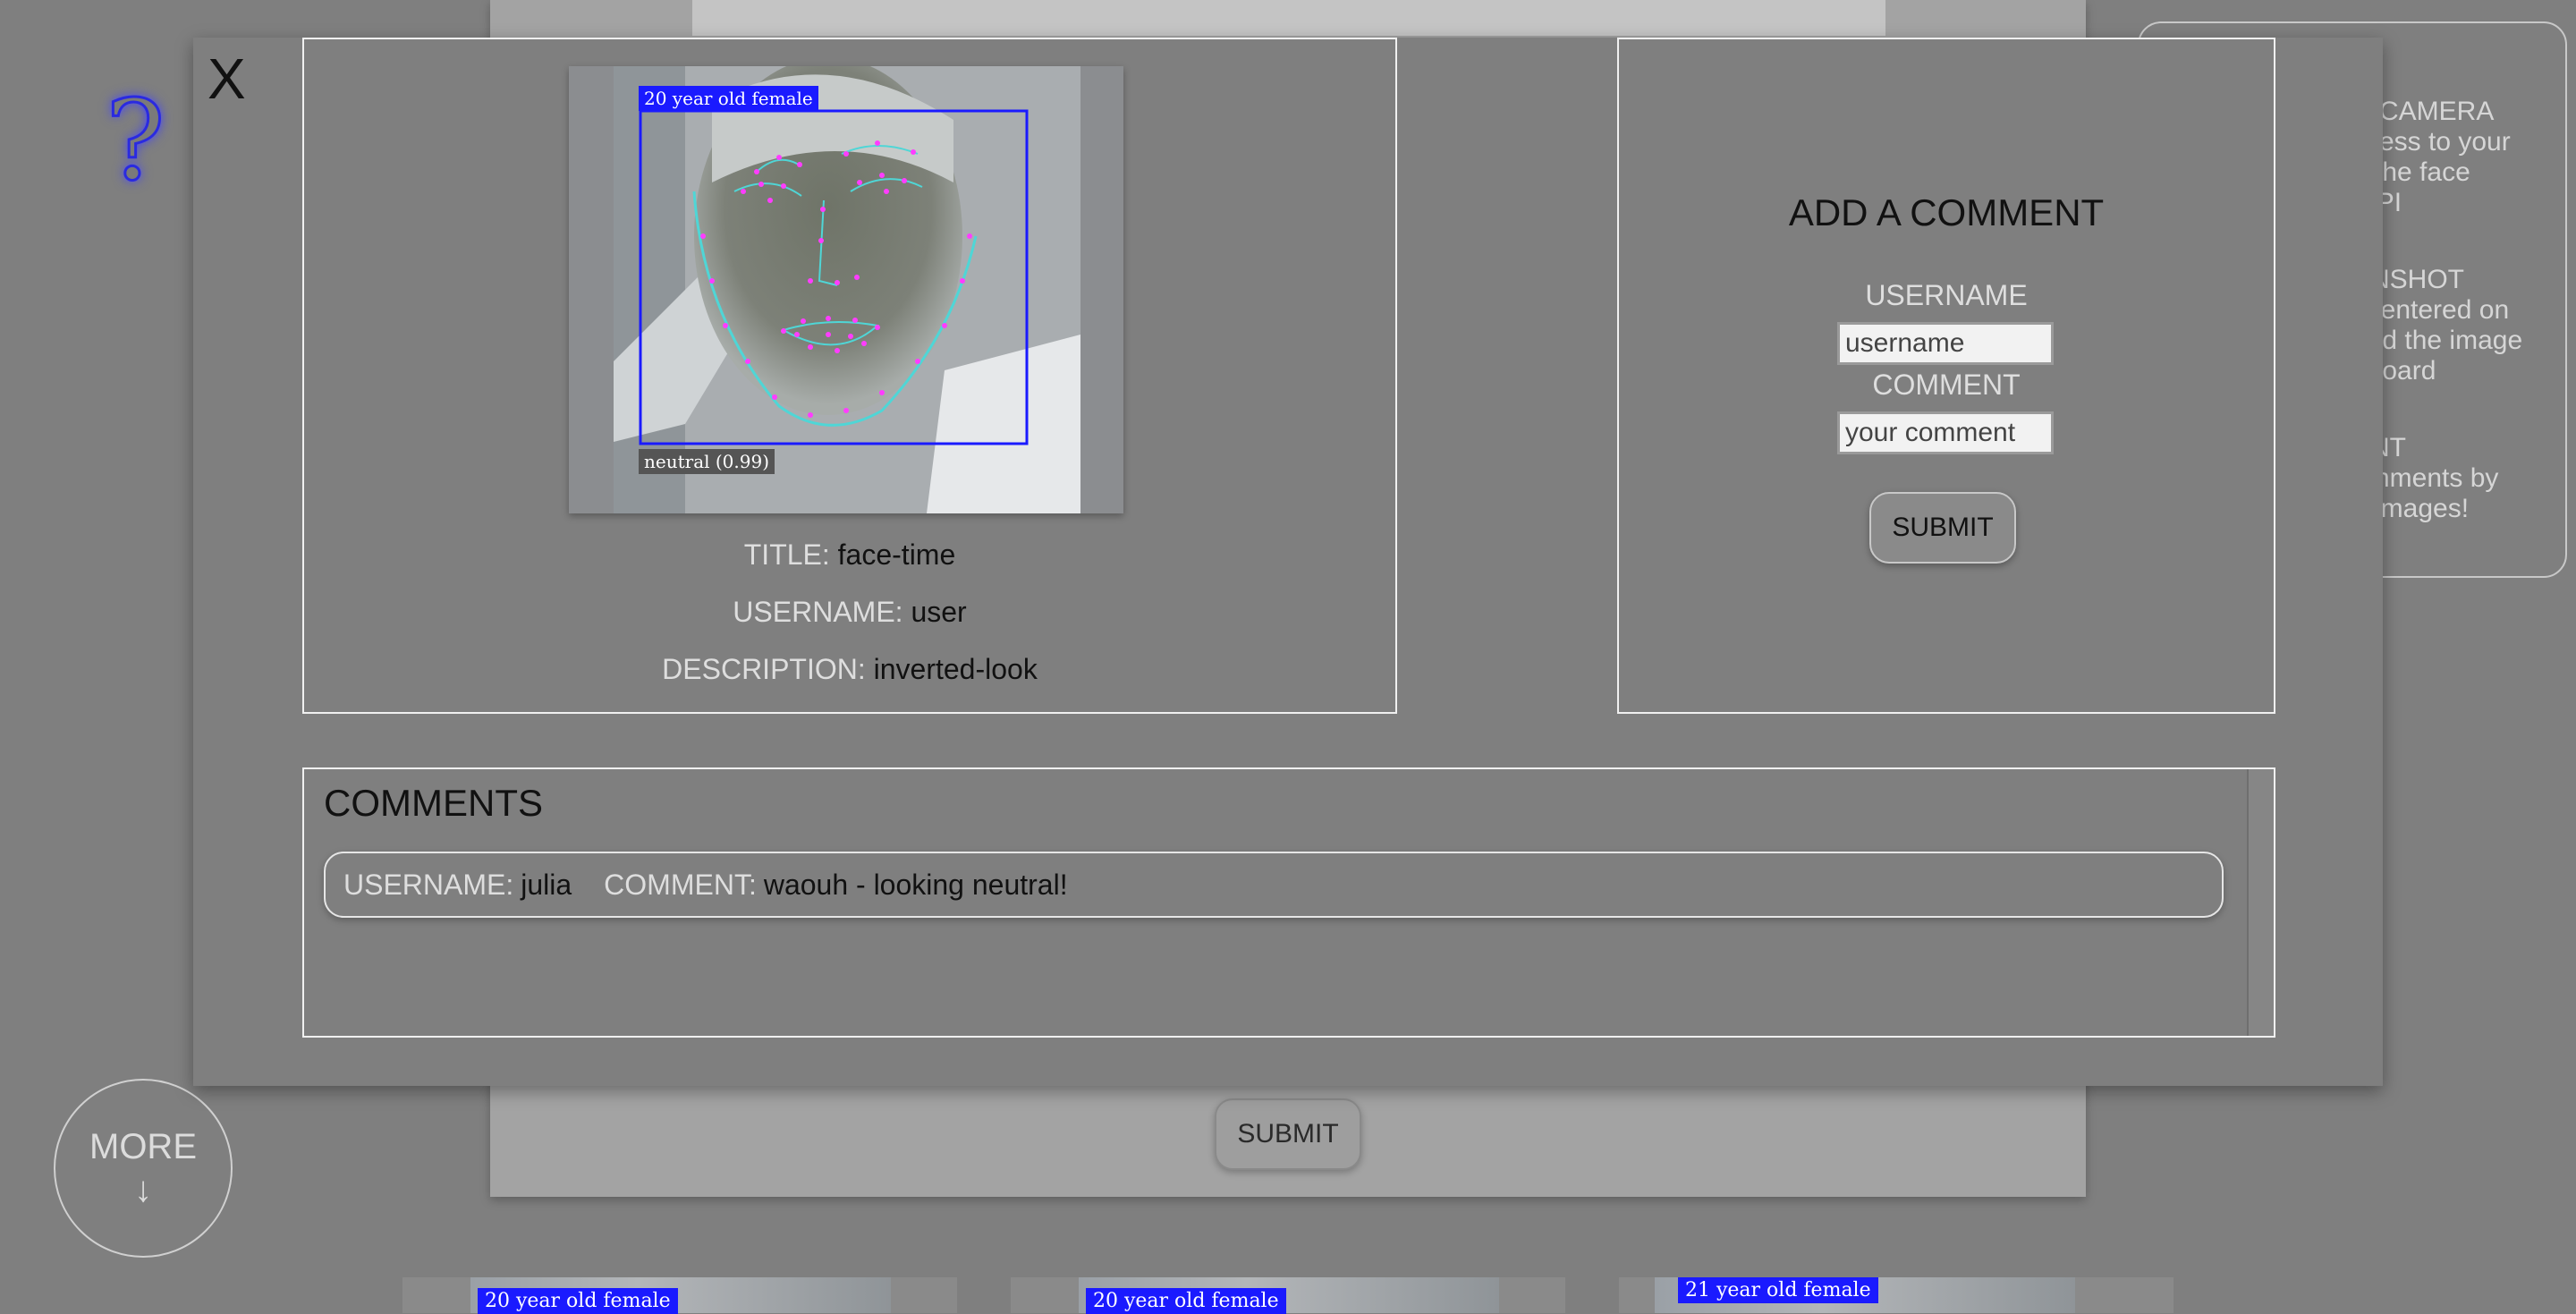 The height and width of the screenshot is (1314, 2576). I want to click on add-comment-form: ADD A COMMENT USERNAME COMMENT SUBMIT, so click(1946, 376).